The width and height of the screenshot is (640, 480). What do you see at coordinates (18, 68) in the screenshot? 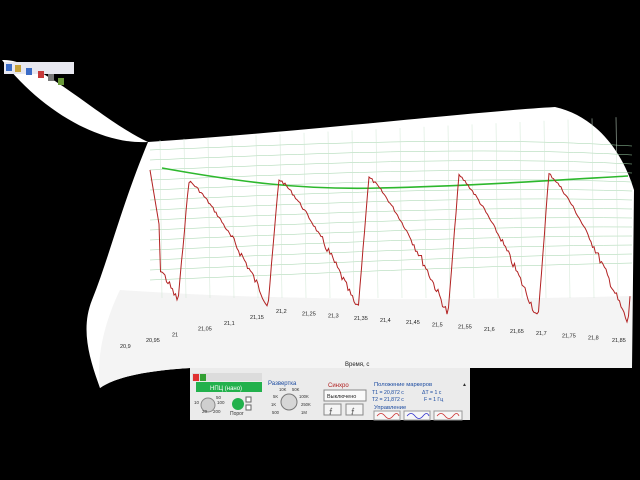
I see `toolbar-icon-open` at bounding box center [18, 68].